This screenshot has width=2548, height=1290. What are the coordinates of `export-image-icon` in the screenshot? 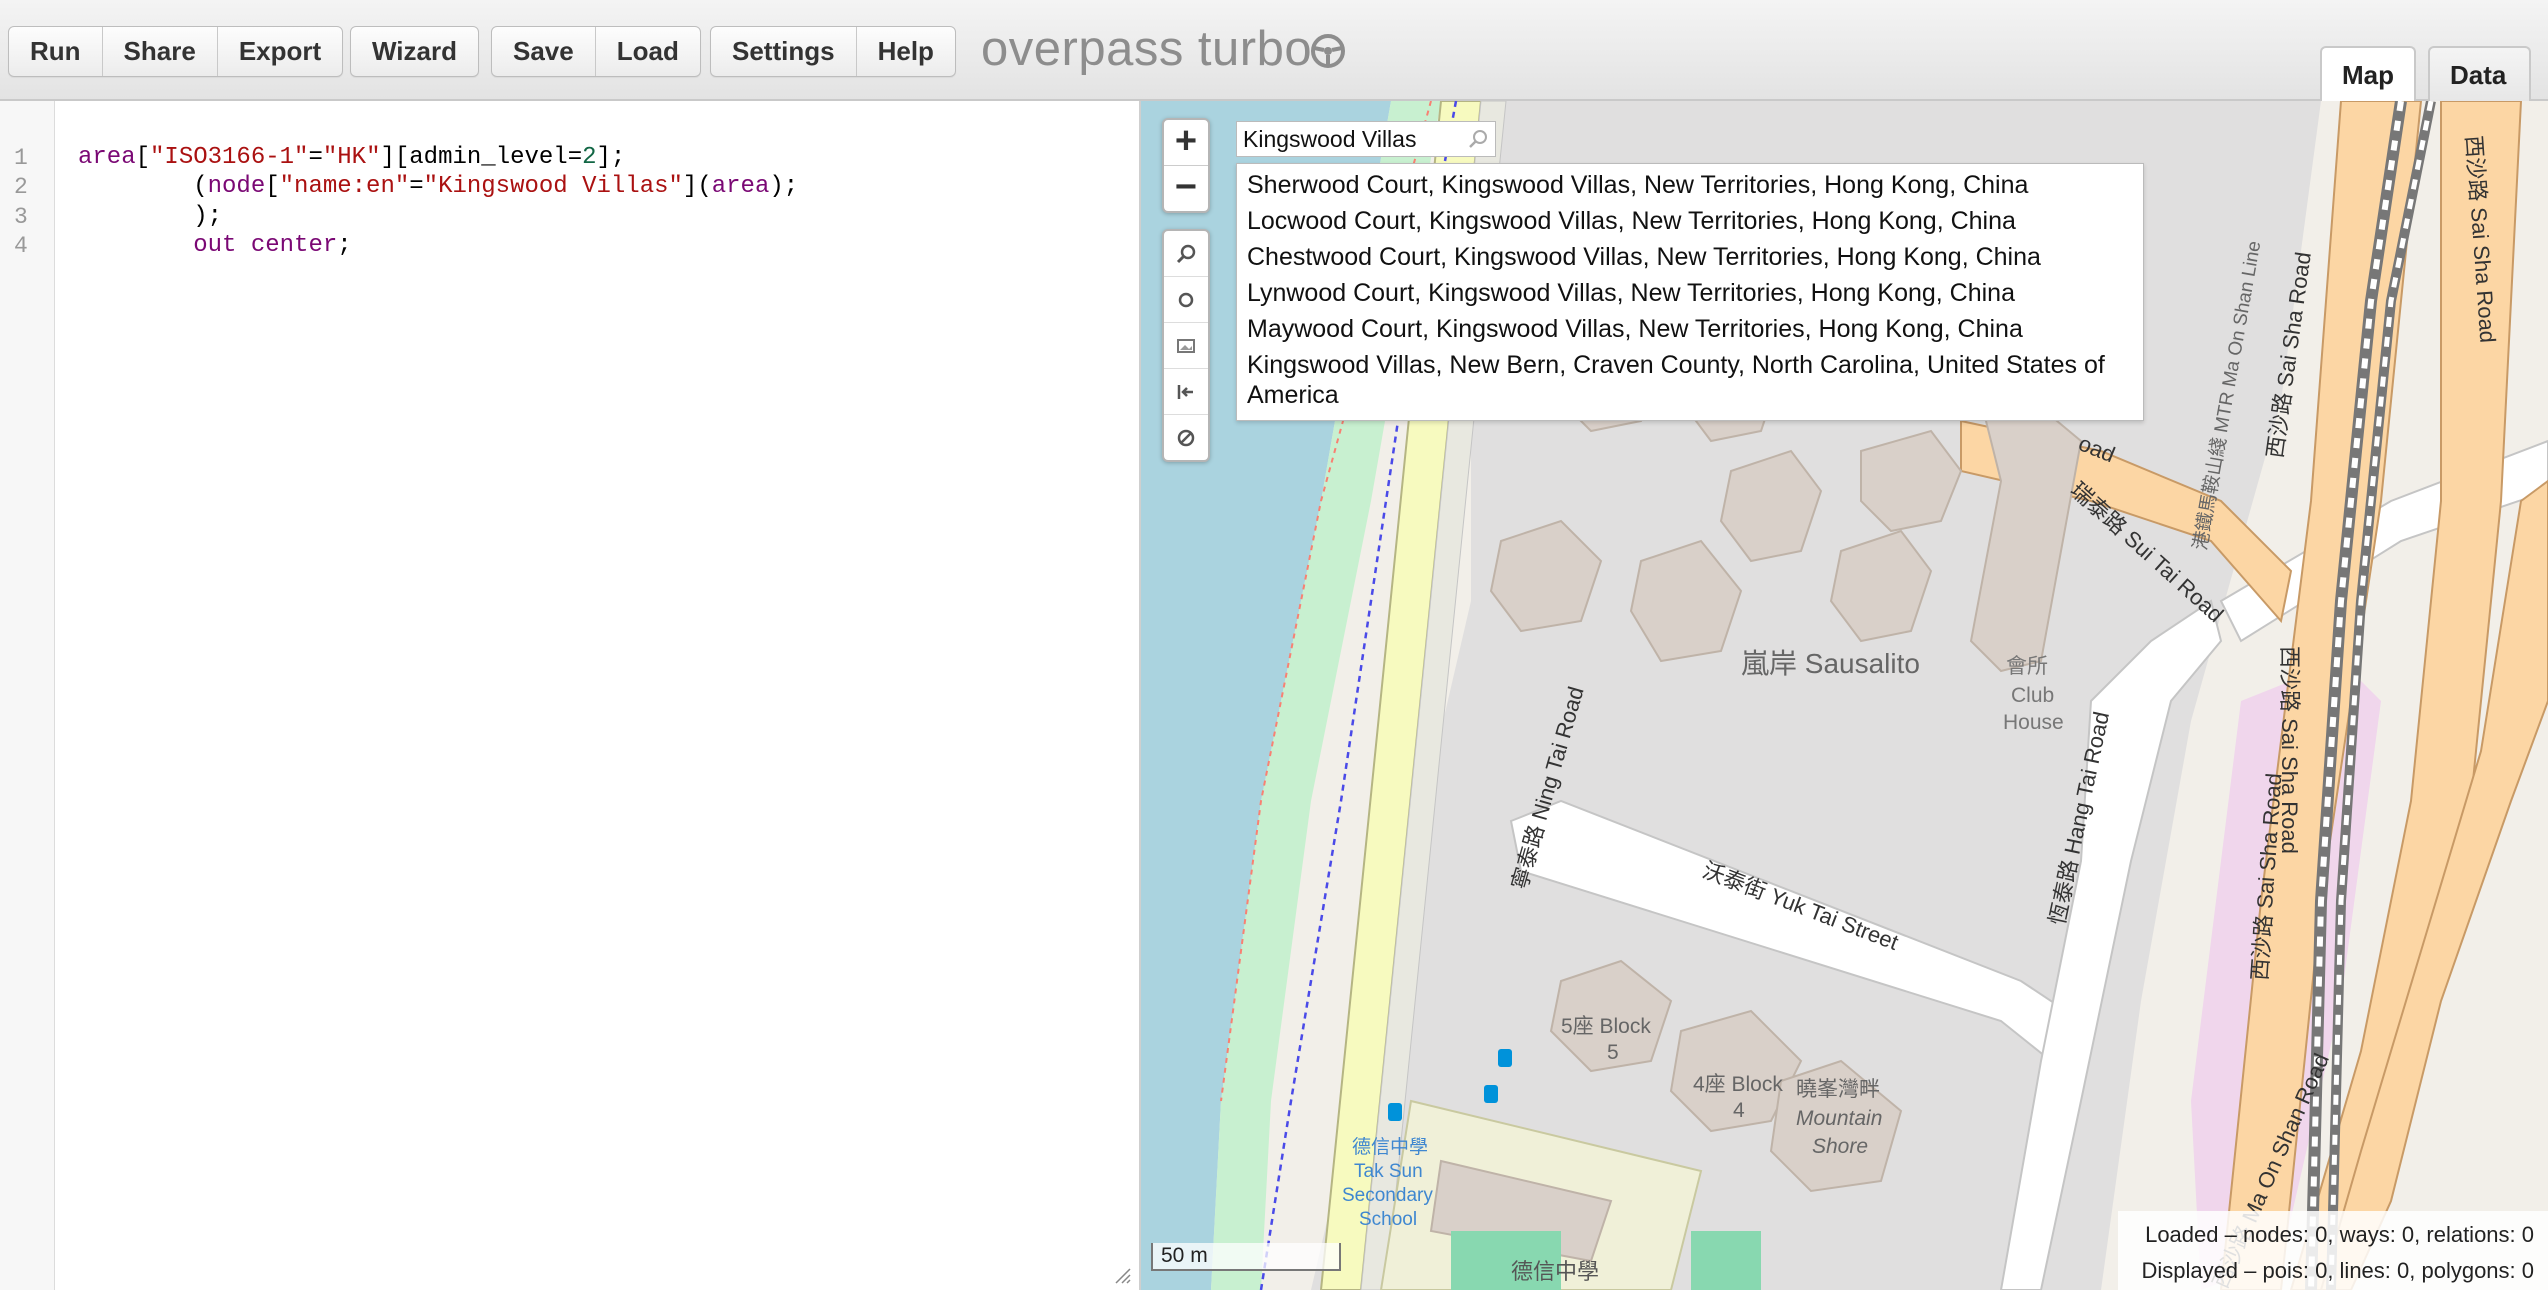 It's located at (1186, 346).